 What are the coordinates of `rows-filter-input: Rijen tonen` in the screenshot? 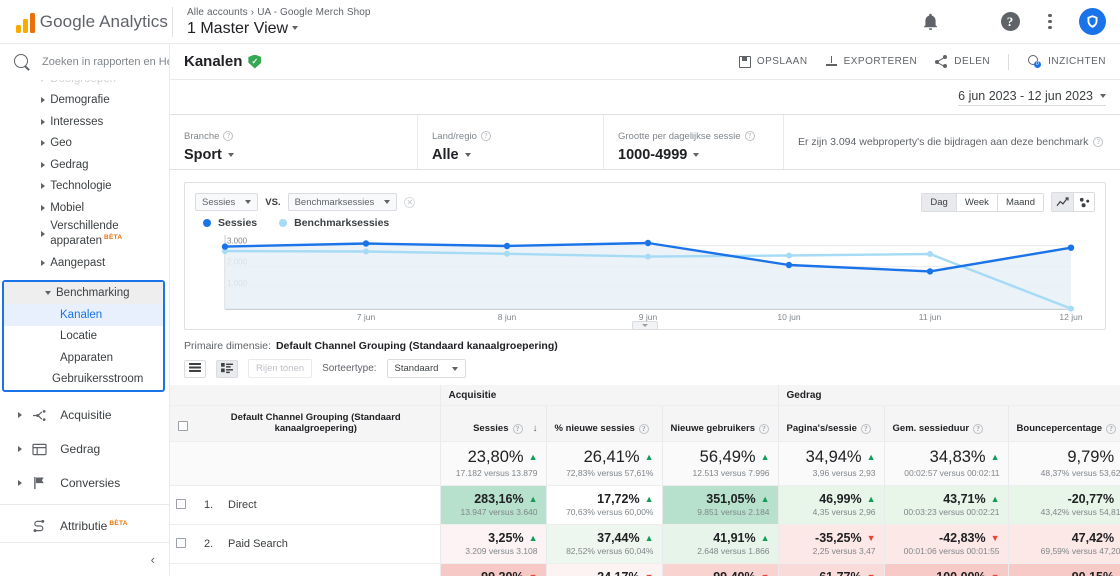 It's located at (280, 368).